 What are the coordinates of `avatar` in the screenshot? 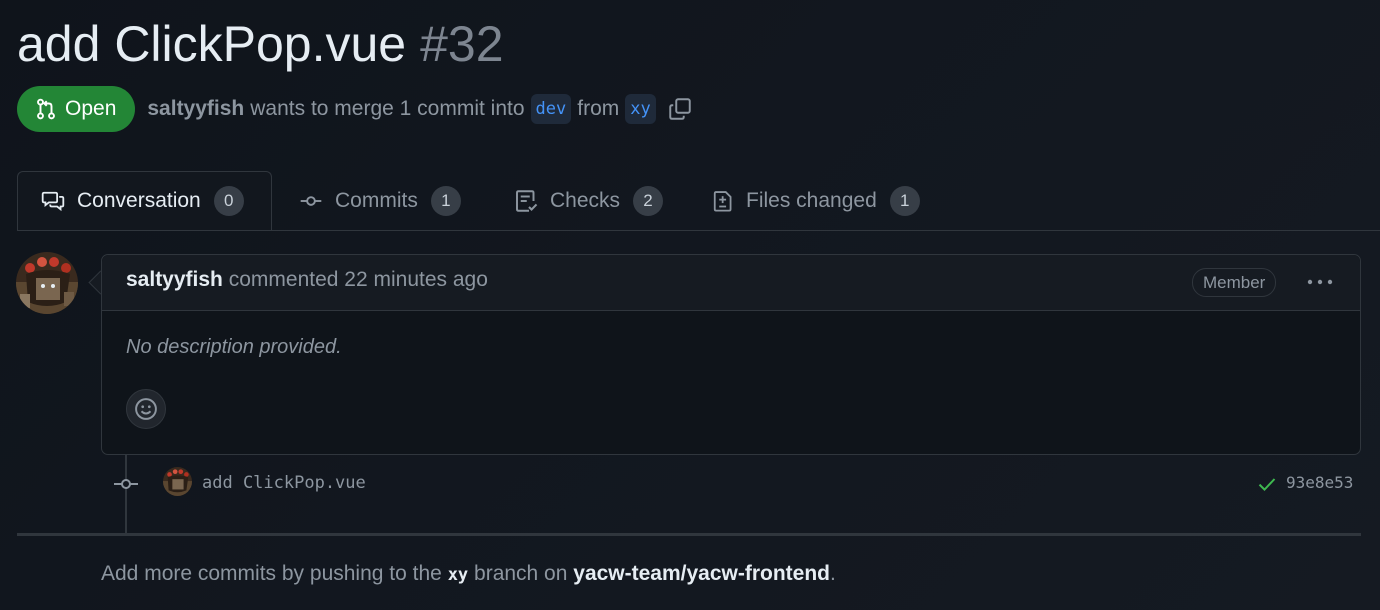 It's located at (47, 283).